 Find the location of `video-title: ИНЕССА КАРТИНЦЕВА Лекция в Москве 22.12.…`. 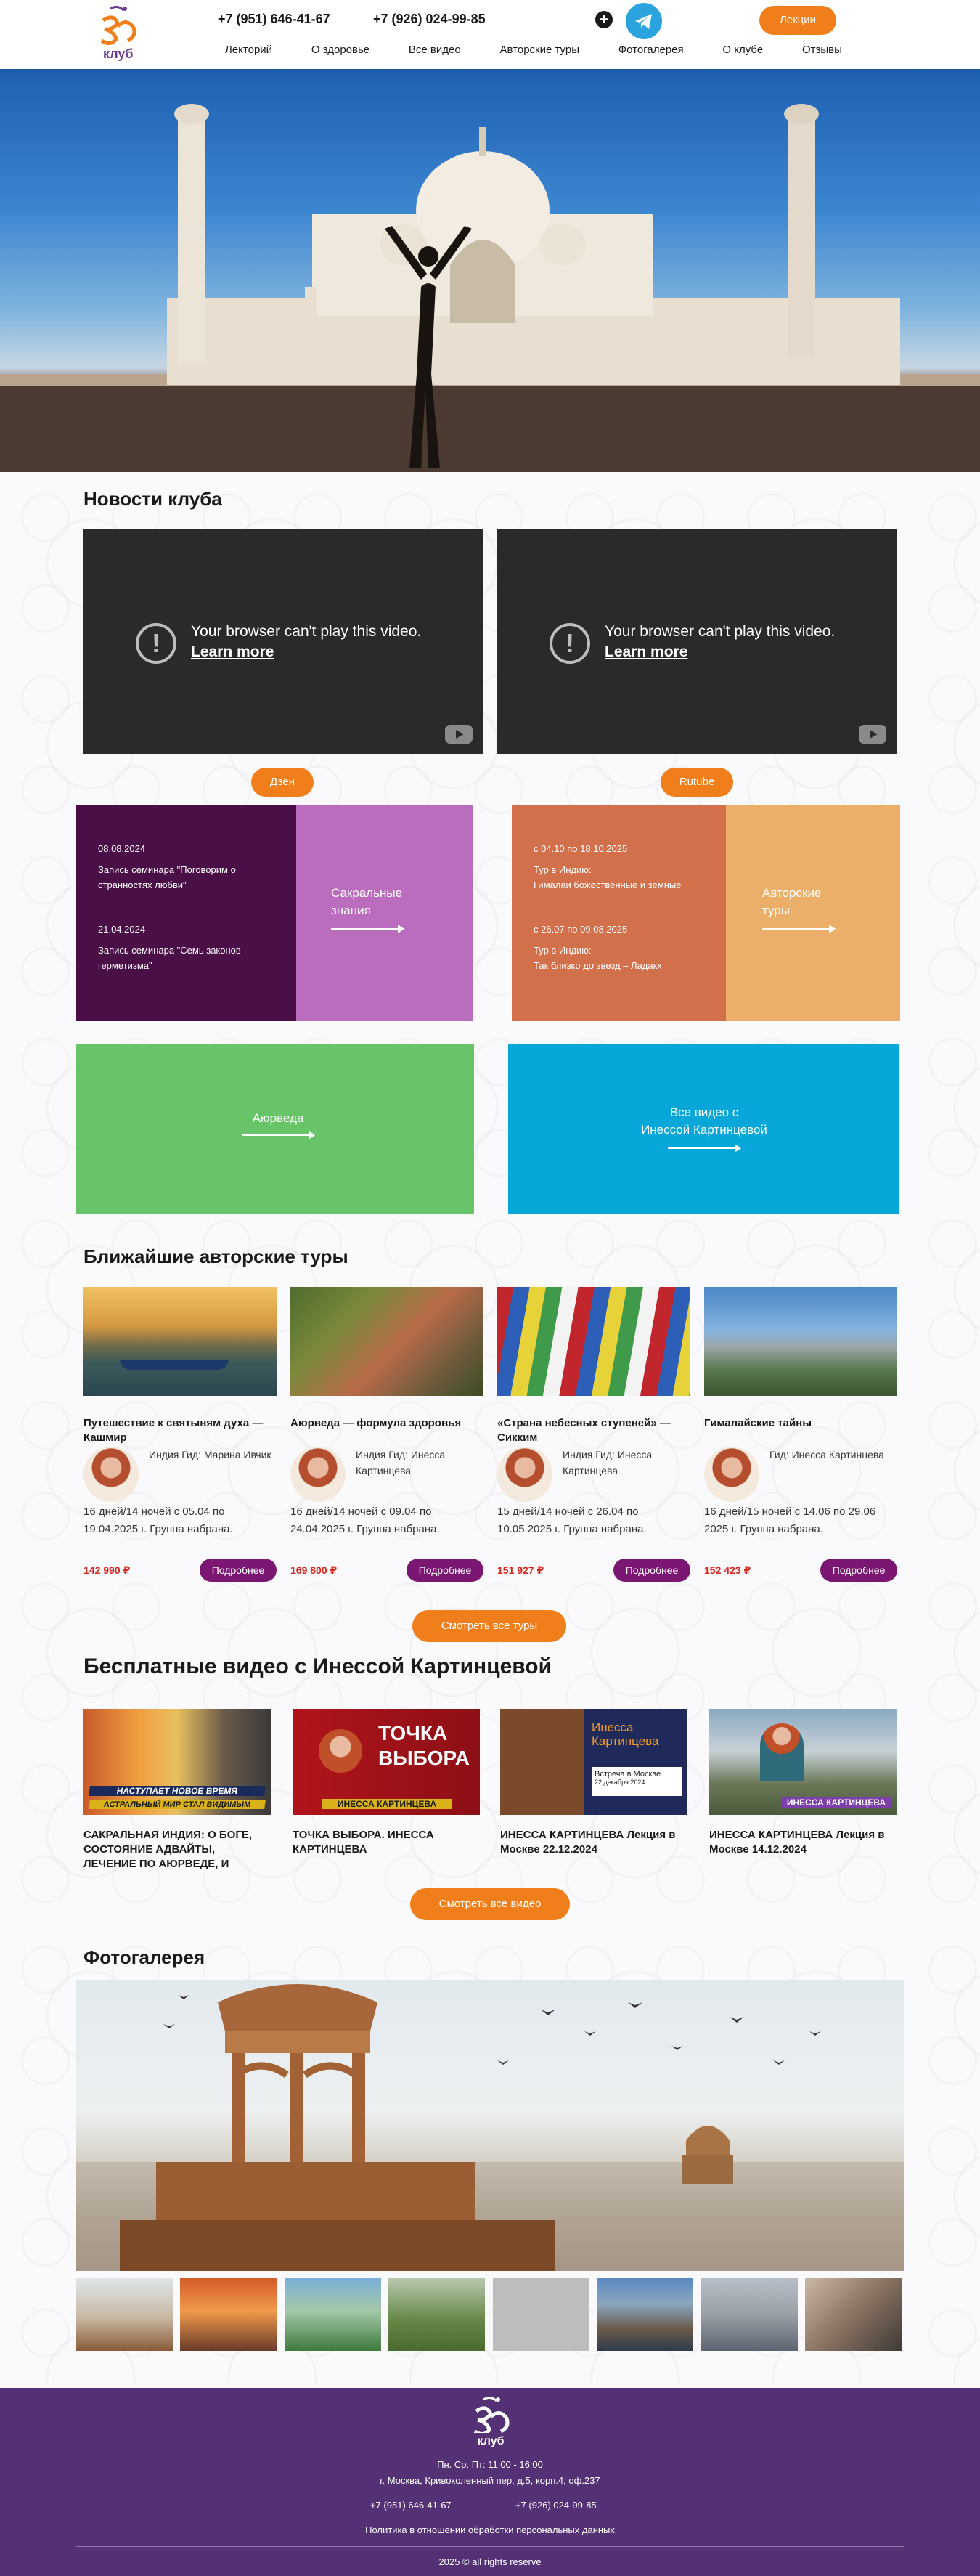

video-title: ИНЕССА КАРТИНЦЕВА Лекция в Москве 22.12.… is located at coordinates (594, 1843).